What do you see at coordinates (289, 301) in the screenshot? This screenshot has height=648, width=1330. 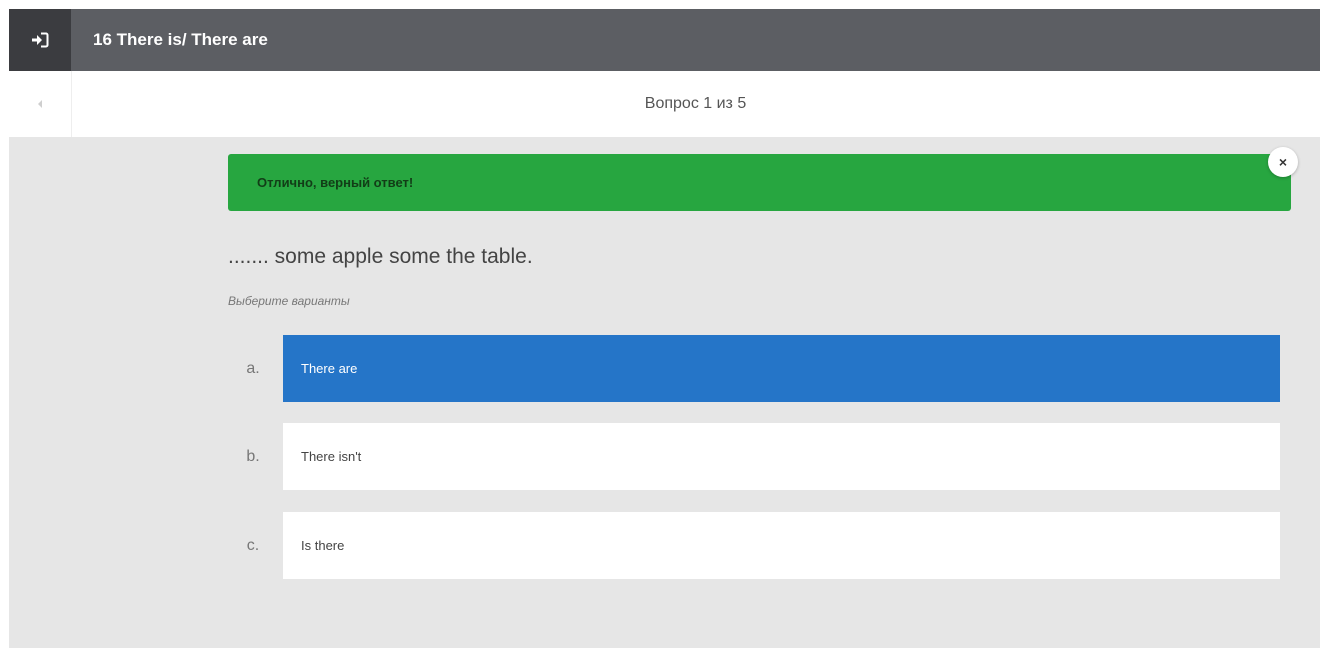 I see `question-hint: Выберите варианты` at bounding box center [289, 301].